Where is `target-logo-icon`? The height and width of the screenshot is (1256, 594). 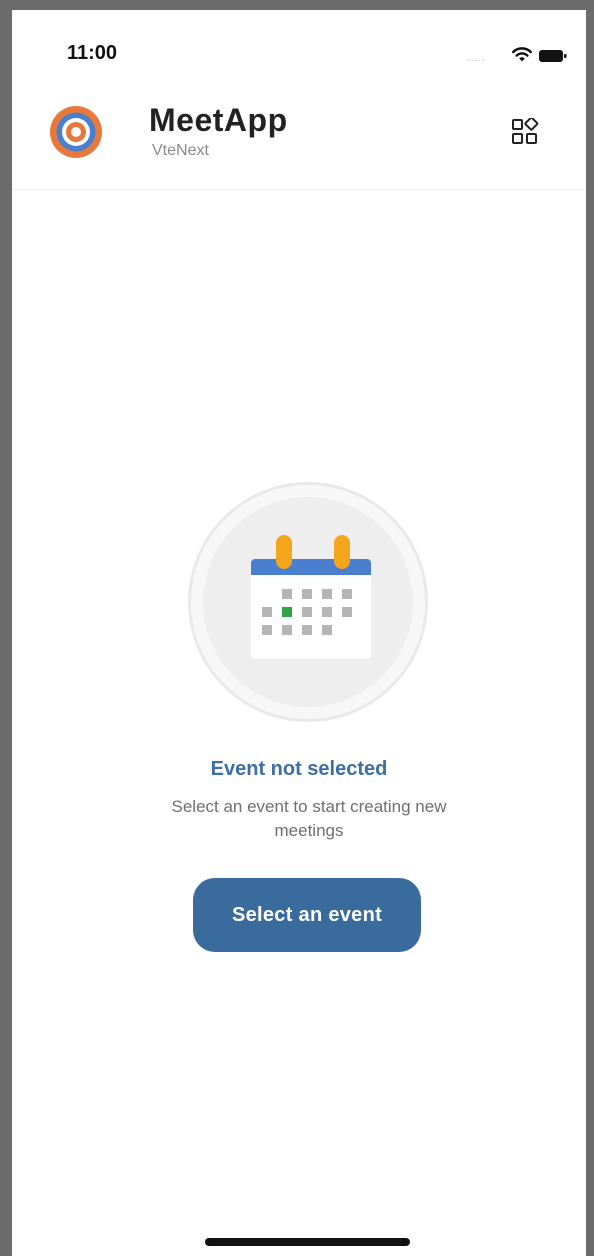 target-logo-icon is located at coordinates (76, 132).